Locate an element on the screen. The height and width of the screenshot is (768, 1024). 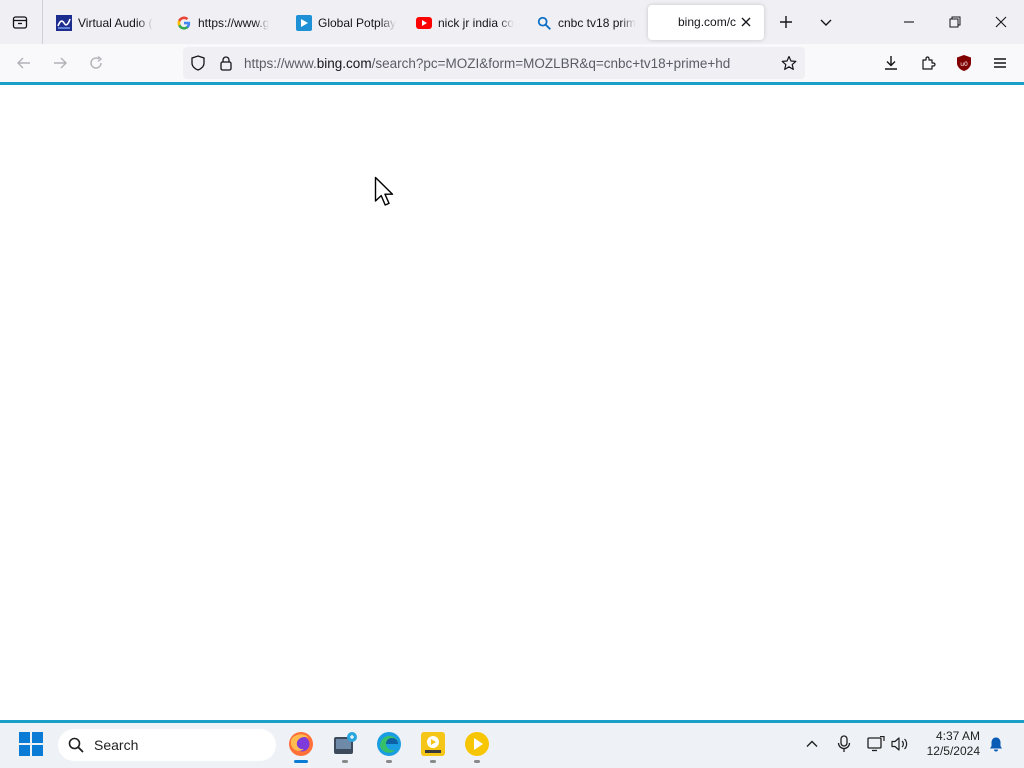
application-menu-button is located at coordinates (1000, 63).